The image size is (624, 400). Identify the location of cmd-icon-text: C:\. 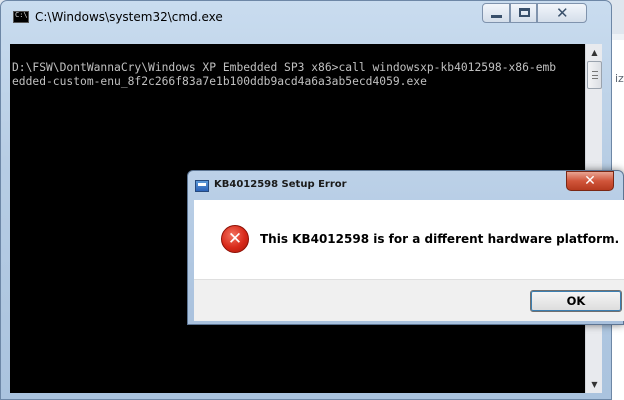
(21, 15).